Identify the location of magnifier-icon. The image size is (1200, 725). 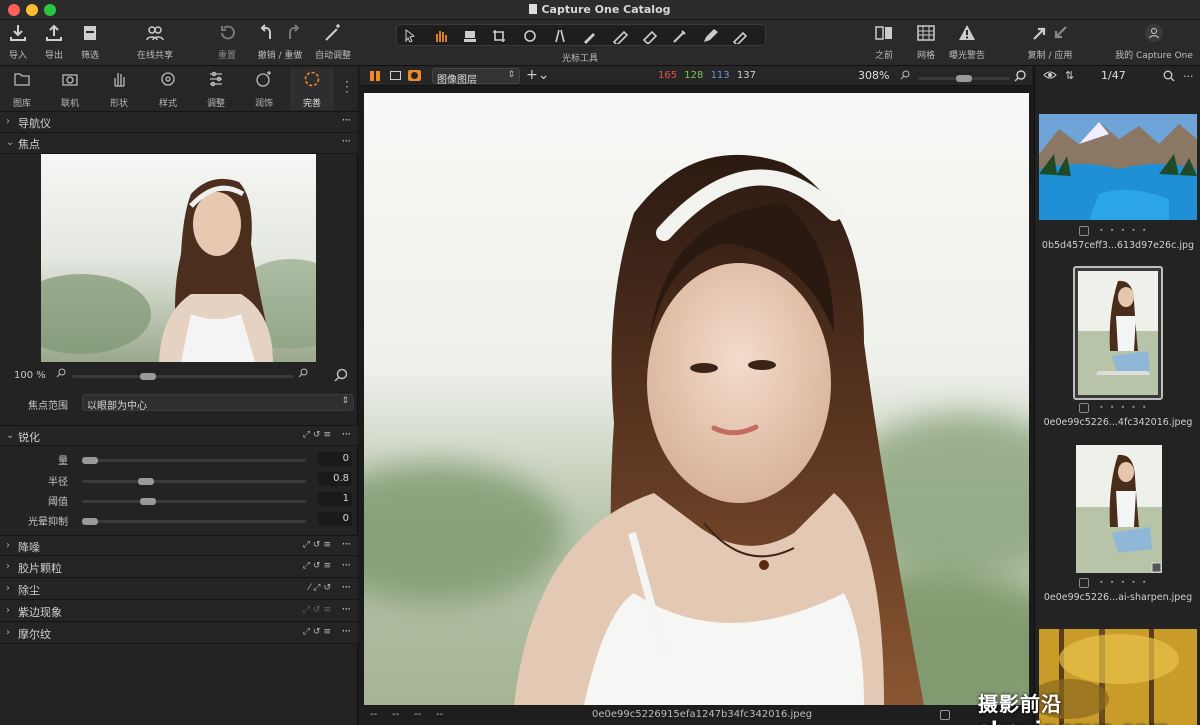
(341, 375).